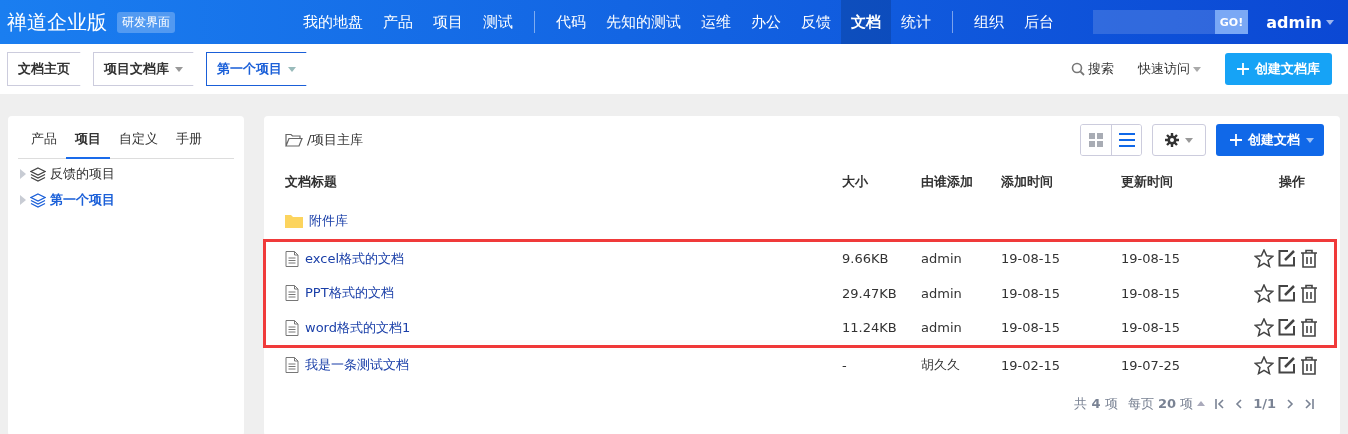  What do you see at coordinates (1096, 403) in the screenshot?
I see `total-count: 共 4 项` at bounding box center [1096, 403].